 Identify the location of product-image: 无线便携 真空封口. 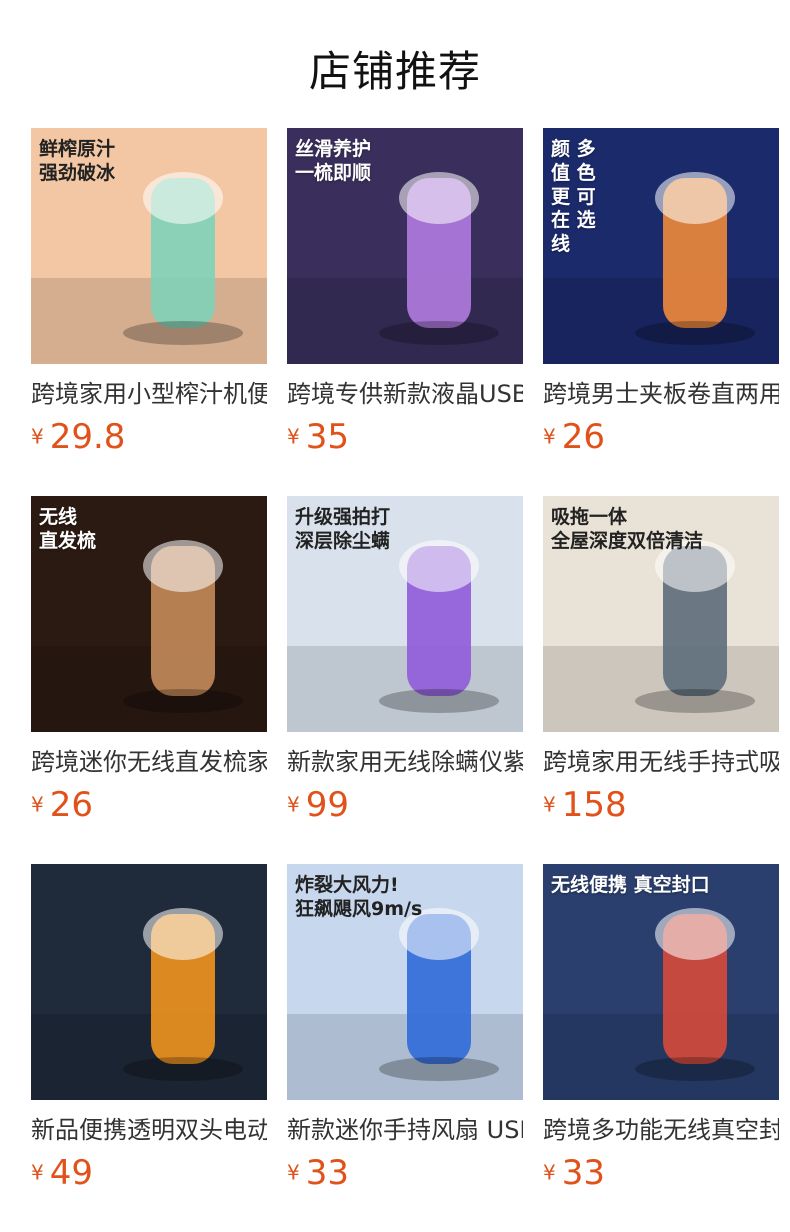
(661, 982).